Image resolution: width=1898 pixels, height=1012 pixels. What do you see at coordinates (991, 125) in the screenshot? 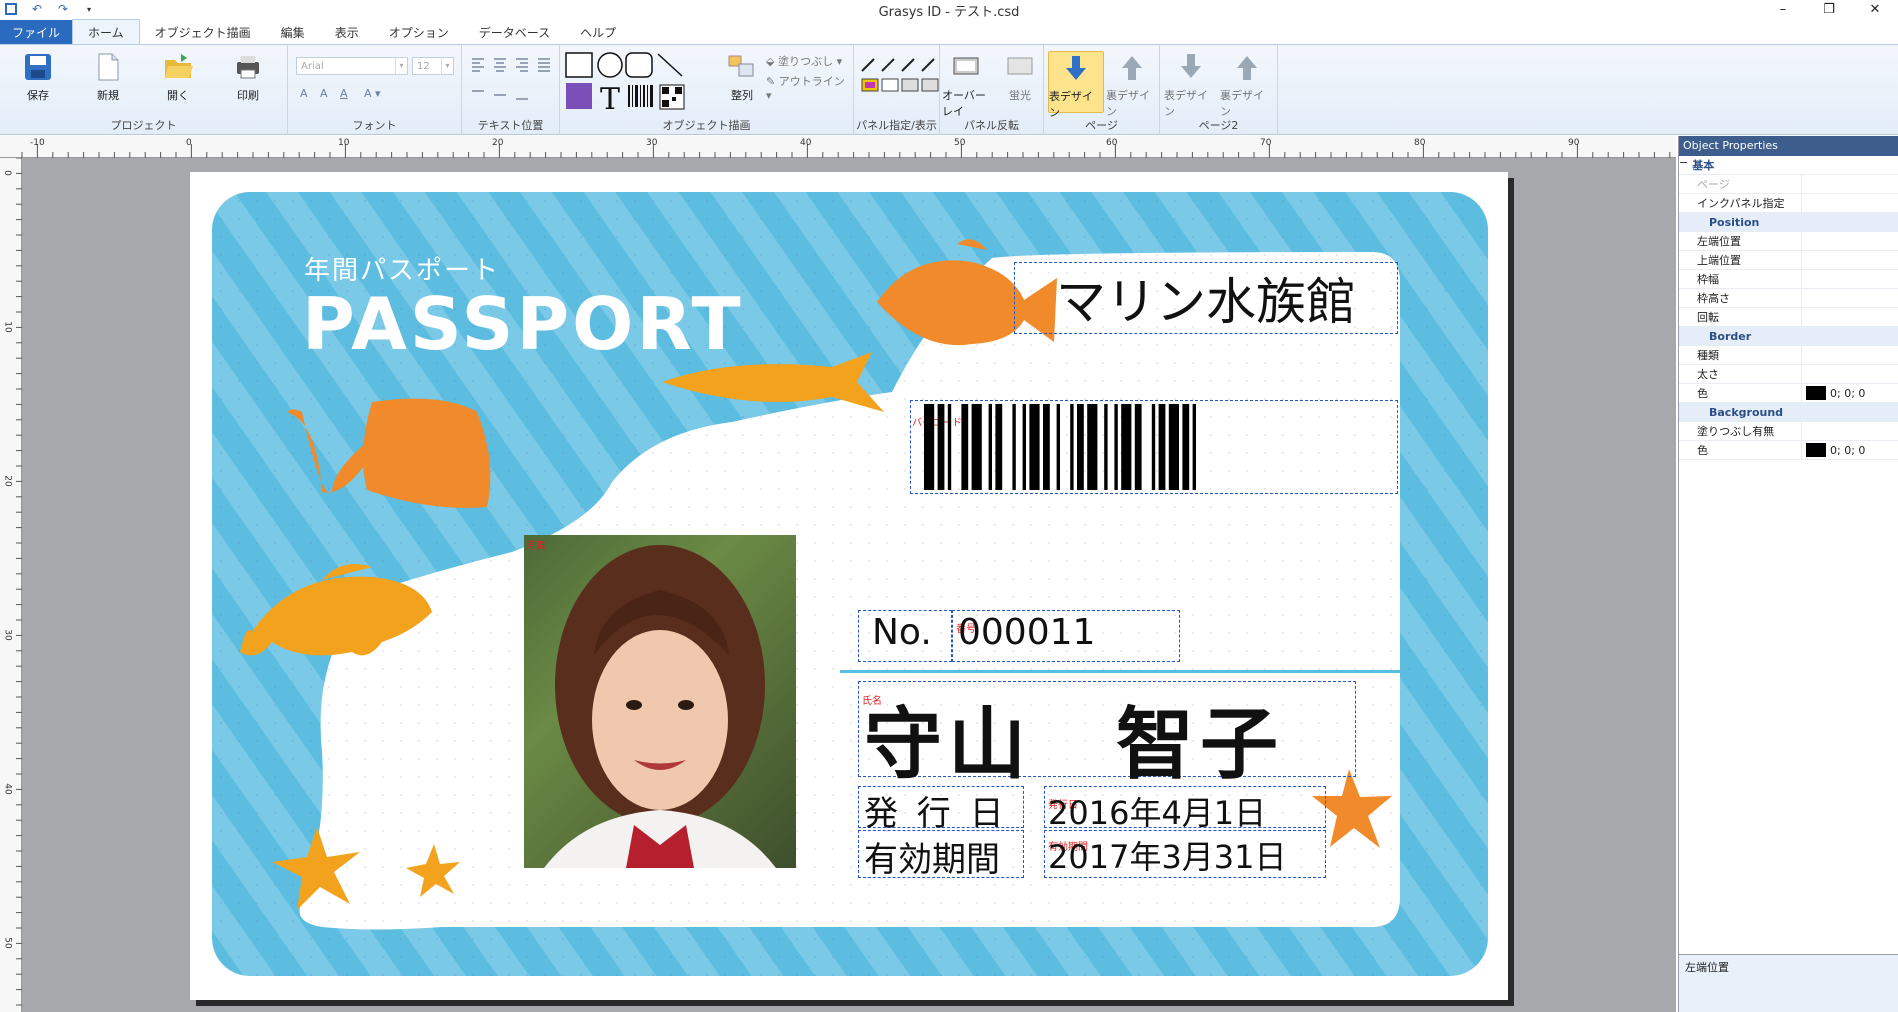
I see `group-label-panel-flip: パネル反転` at bounding box center [991, 125].